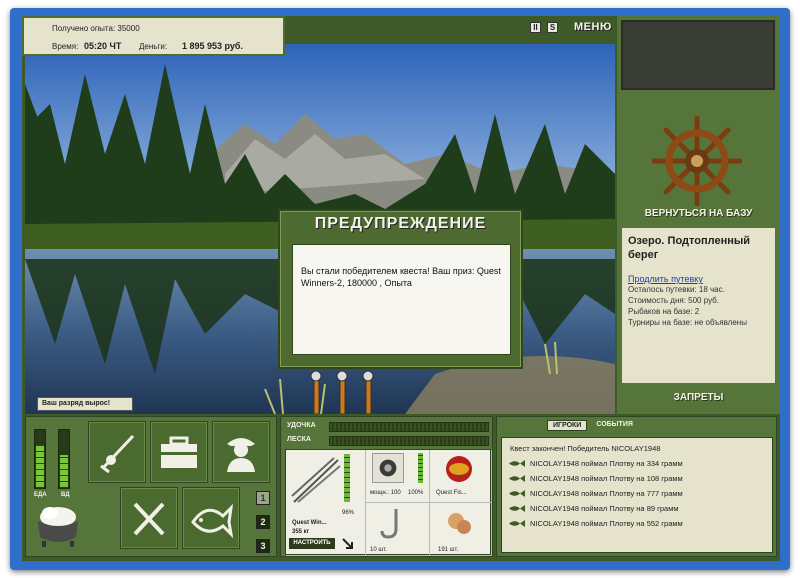 This screenshot has height=578, width=800. What do you see at coordinates (698, 397) in the screenshot?
I see `bans-button: ЗАПРЕТЫ` at bounding box center [698, 397].